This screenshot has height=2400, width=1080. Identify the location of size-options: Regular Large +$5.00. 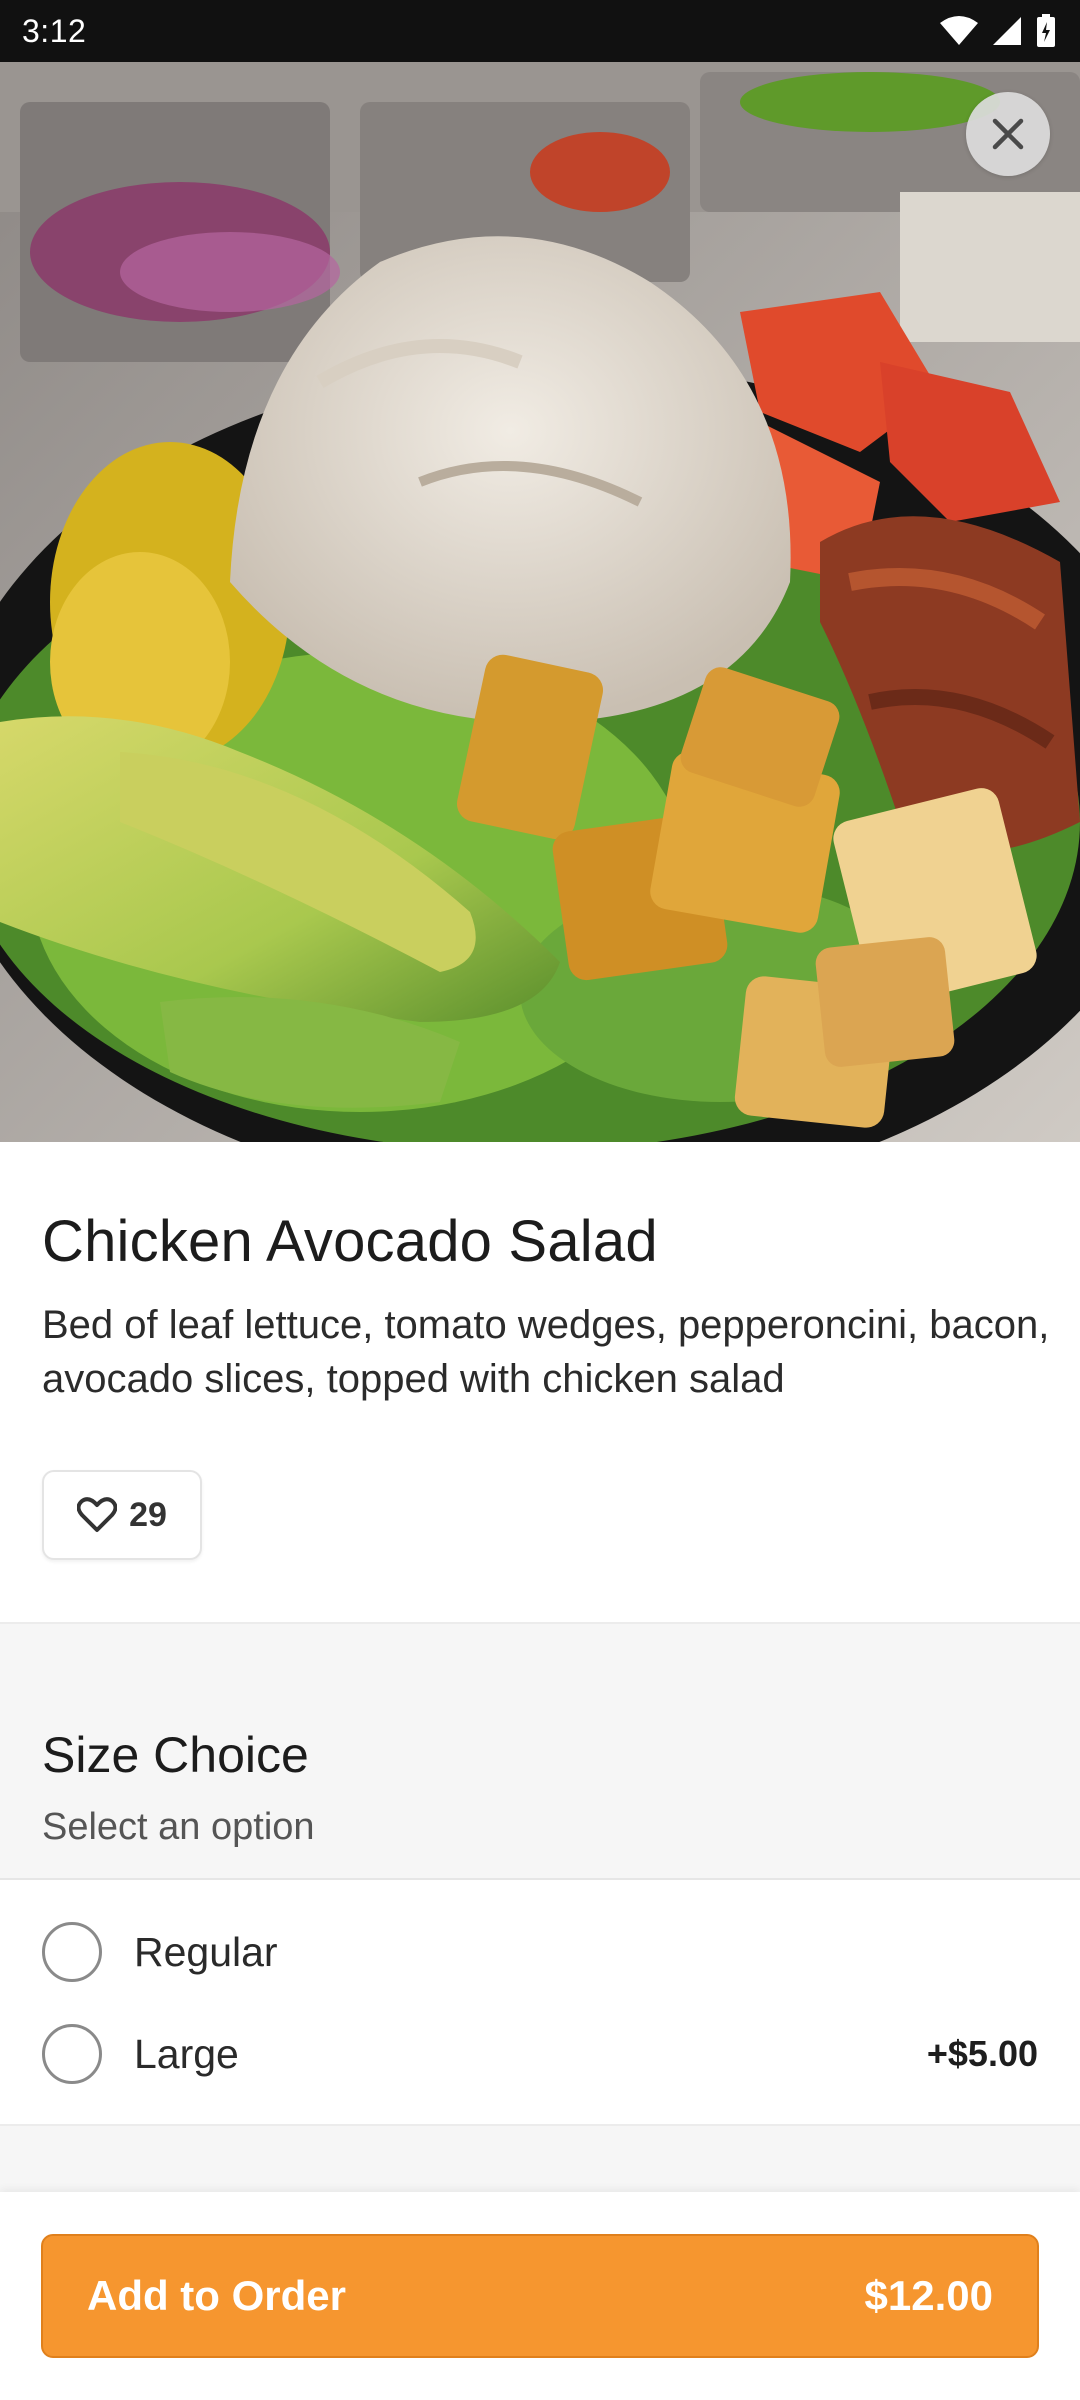
(540, 2003).